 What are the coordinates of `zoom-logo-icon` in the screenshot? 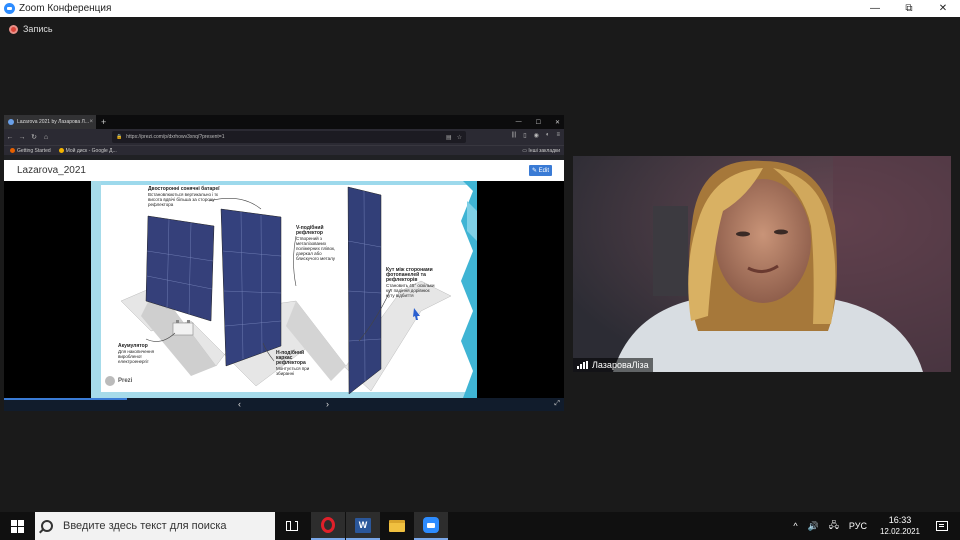 It's located at (9, 8).